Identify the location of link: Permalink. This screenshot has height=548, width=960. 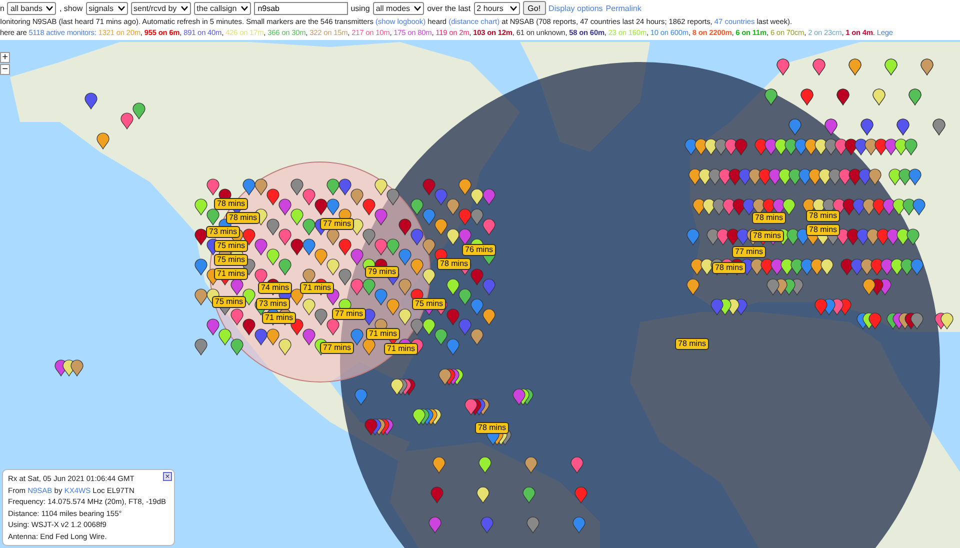
(624, 8).